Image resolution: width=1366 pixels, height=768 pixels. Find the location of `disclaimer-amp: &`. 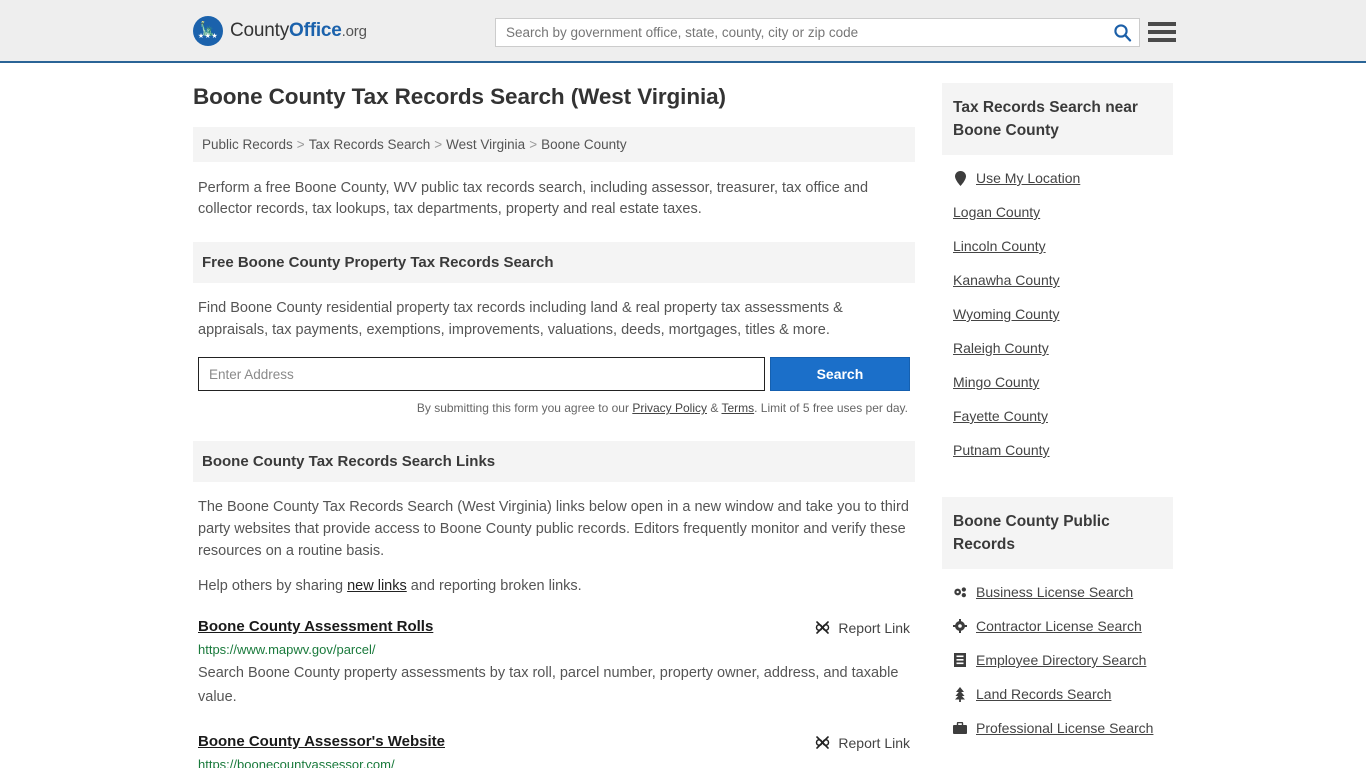

disclaimer-amp: & is located at coordinates (714, 408).